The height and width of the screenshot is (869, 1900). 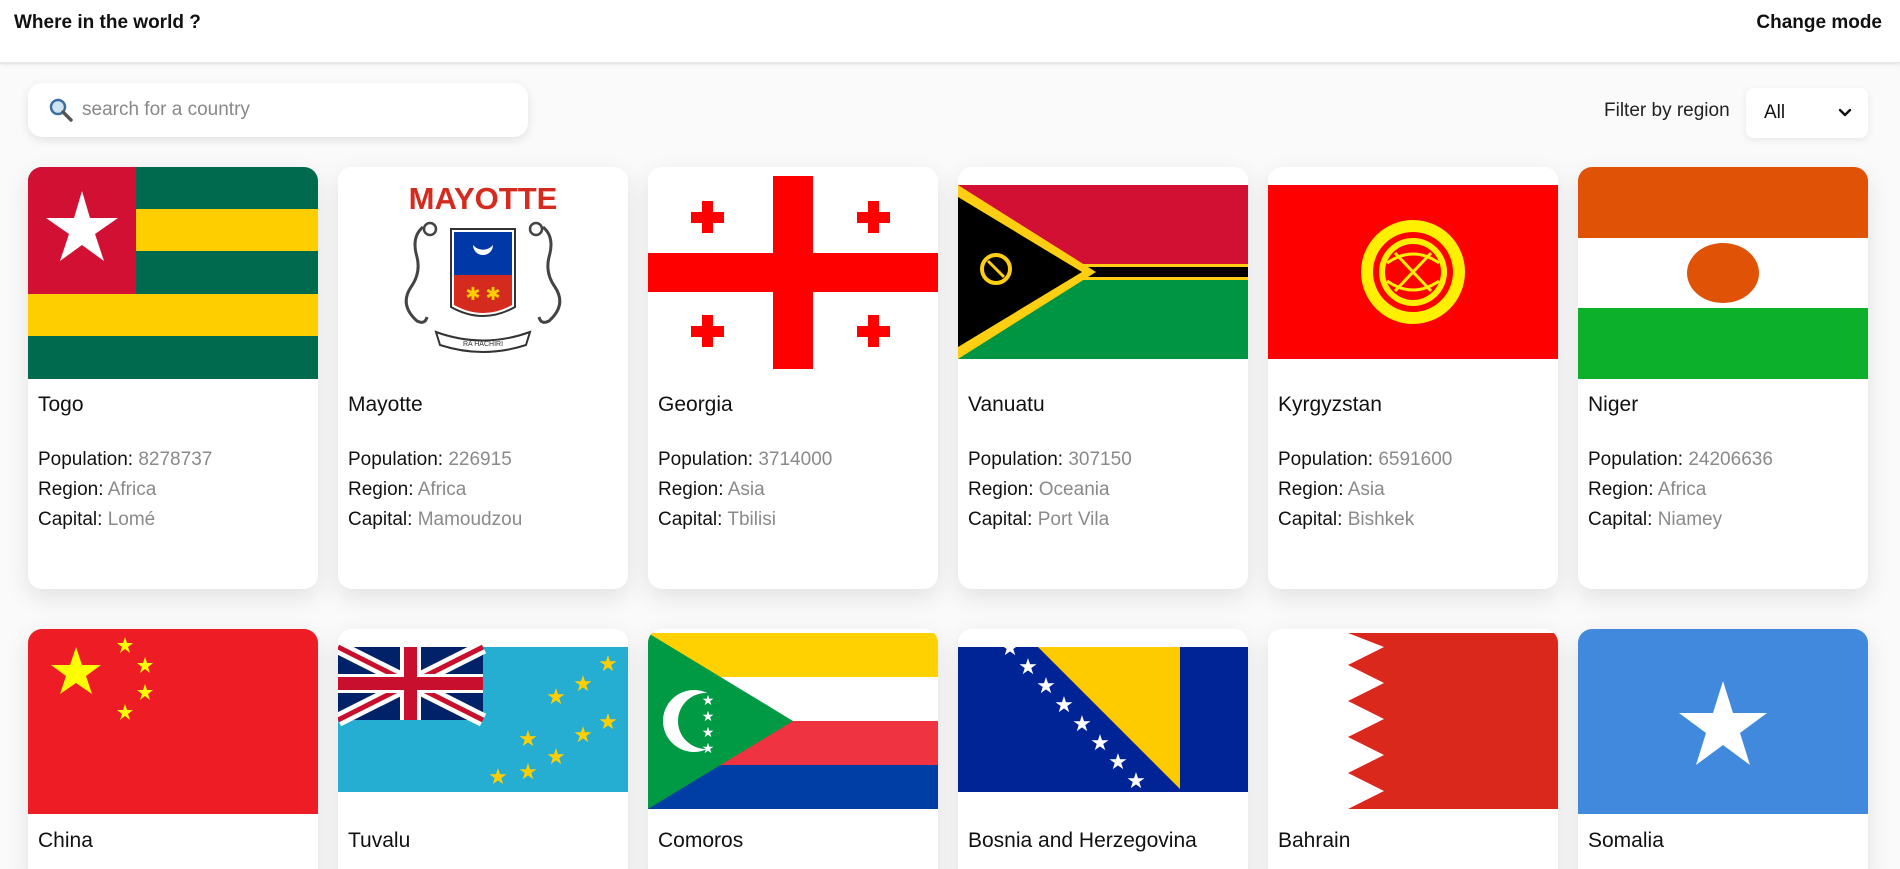 I want to click on mayotte-motto-text: RA HACHIRI, so click(x=483, y=344).